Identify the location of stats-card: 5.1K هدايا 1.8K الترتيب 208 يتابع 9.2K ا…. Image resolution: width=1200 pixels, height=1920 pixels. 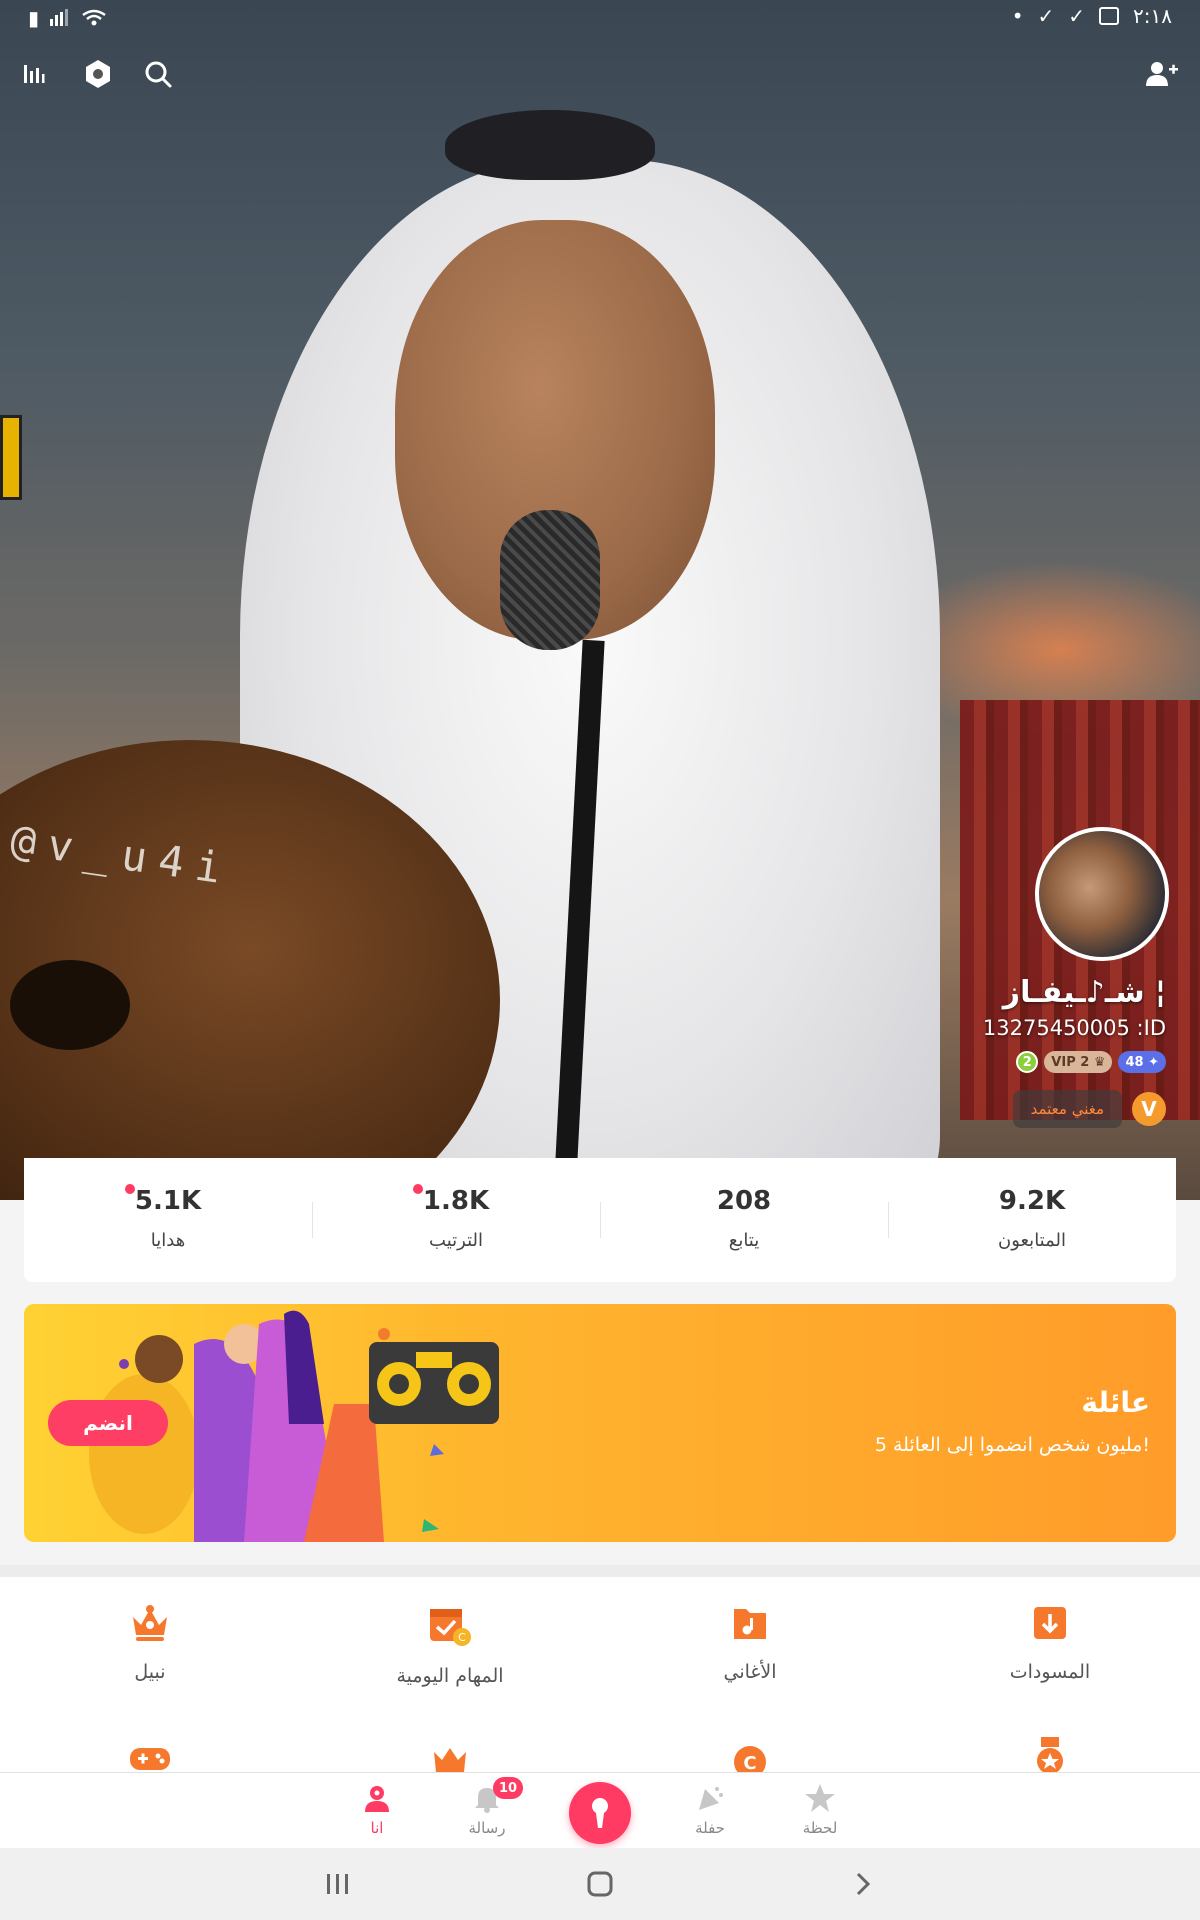
(600, 1220).